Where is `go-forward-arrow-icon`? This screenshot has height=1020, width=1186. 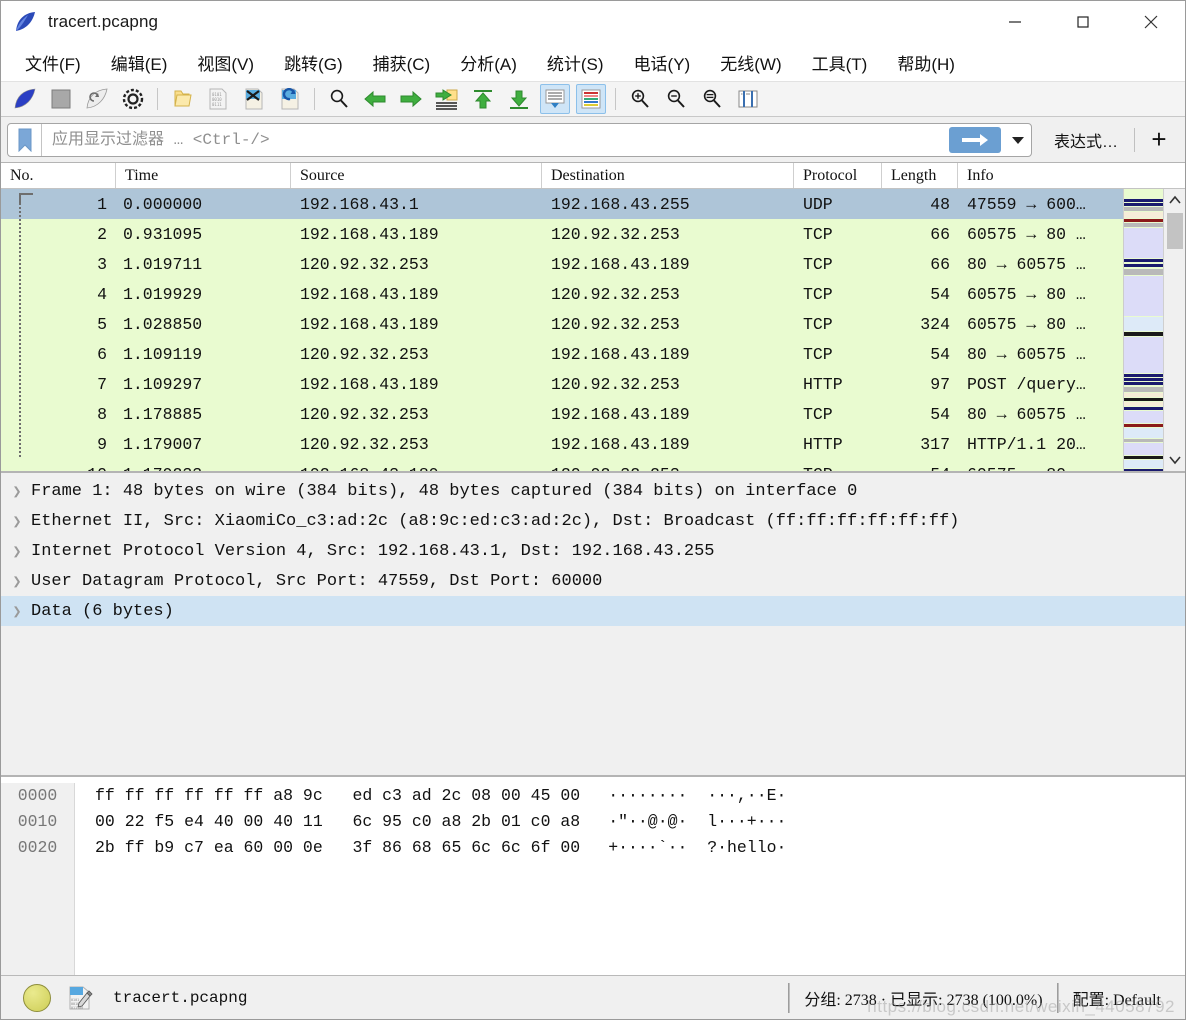 go-forward-arrow-icon is located at coordinates (411, 99).